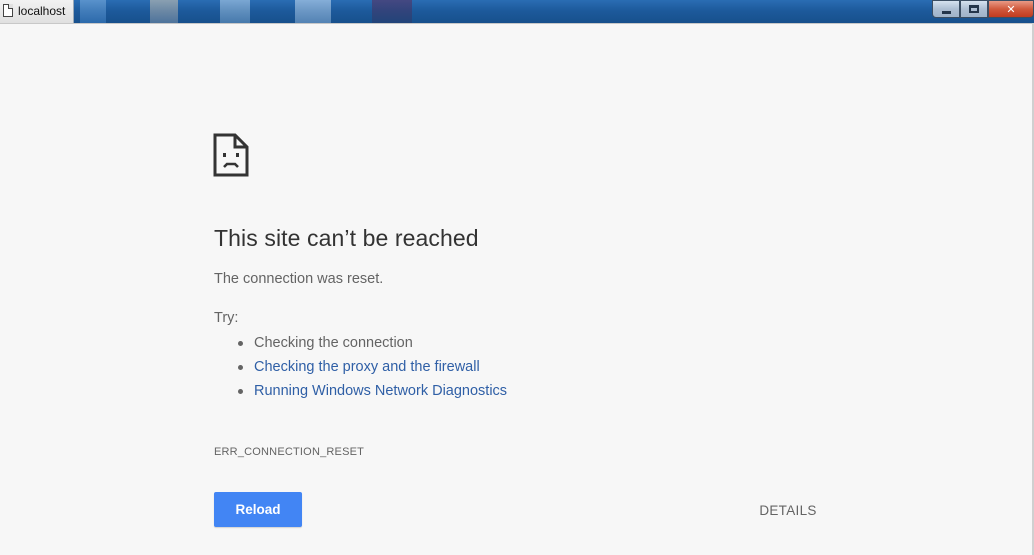  Describe the element at coordinates (333, 343) in the screenshot. I see `suggestion-check-connection: Checking the connection` at that location.